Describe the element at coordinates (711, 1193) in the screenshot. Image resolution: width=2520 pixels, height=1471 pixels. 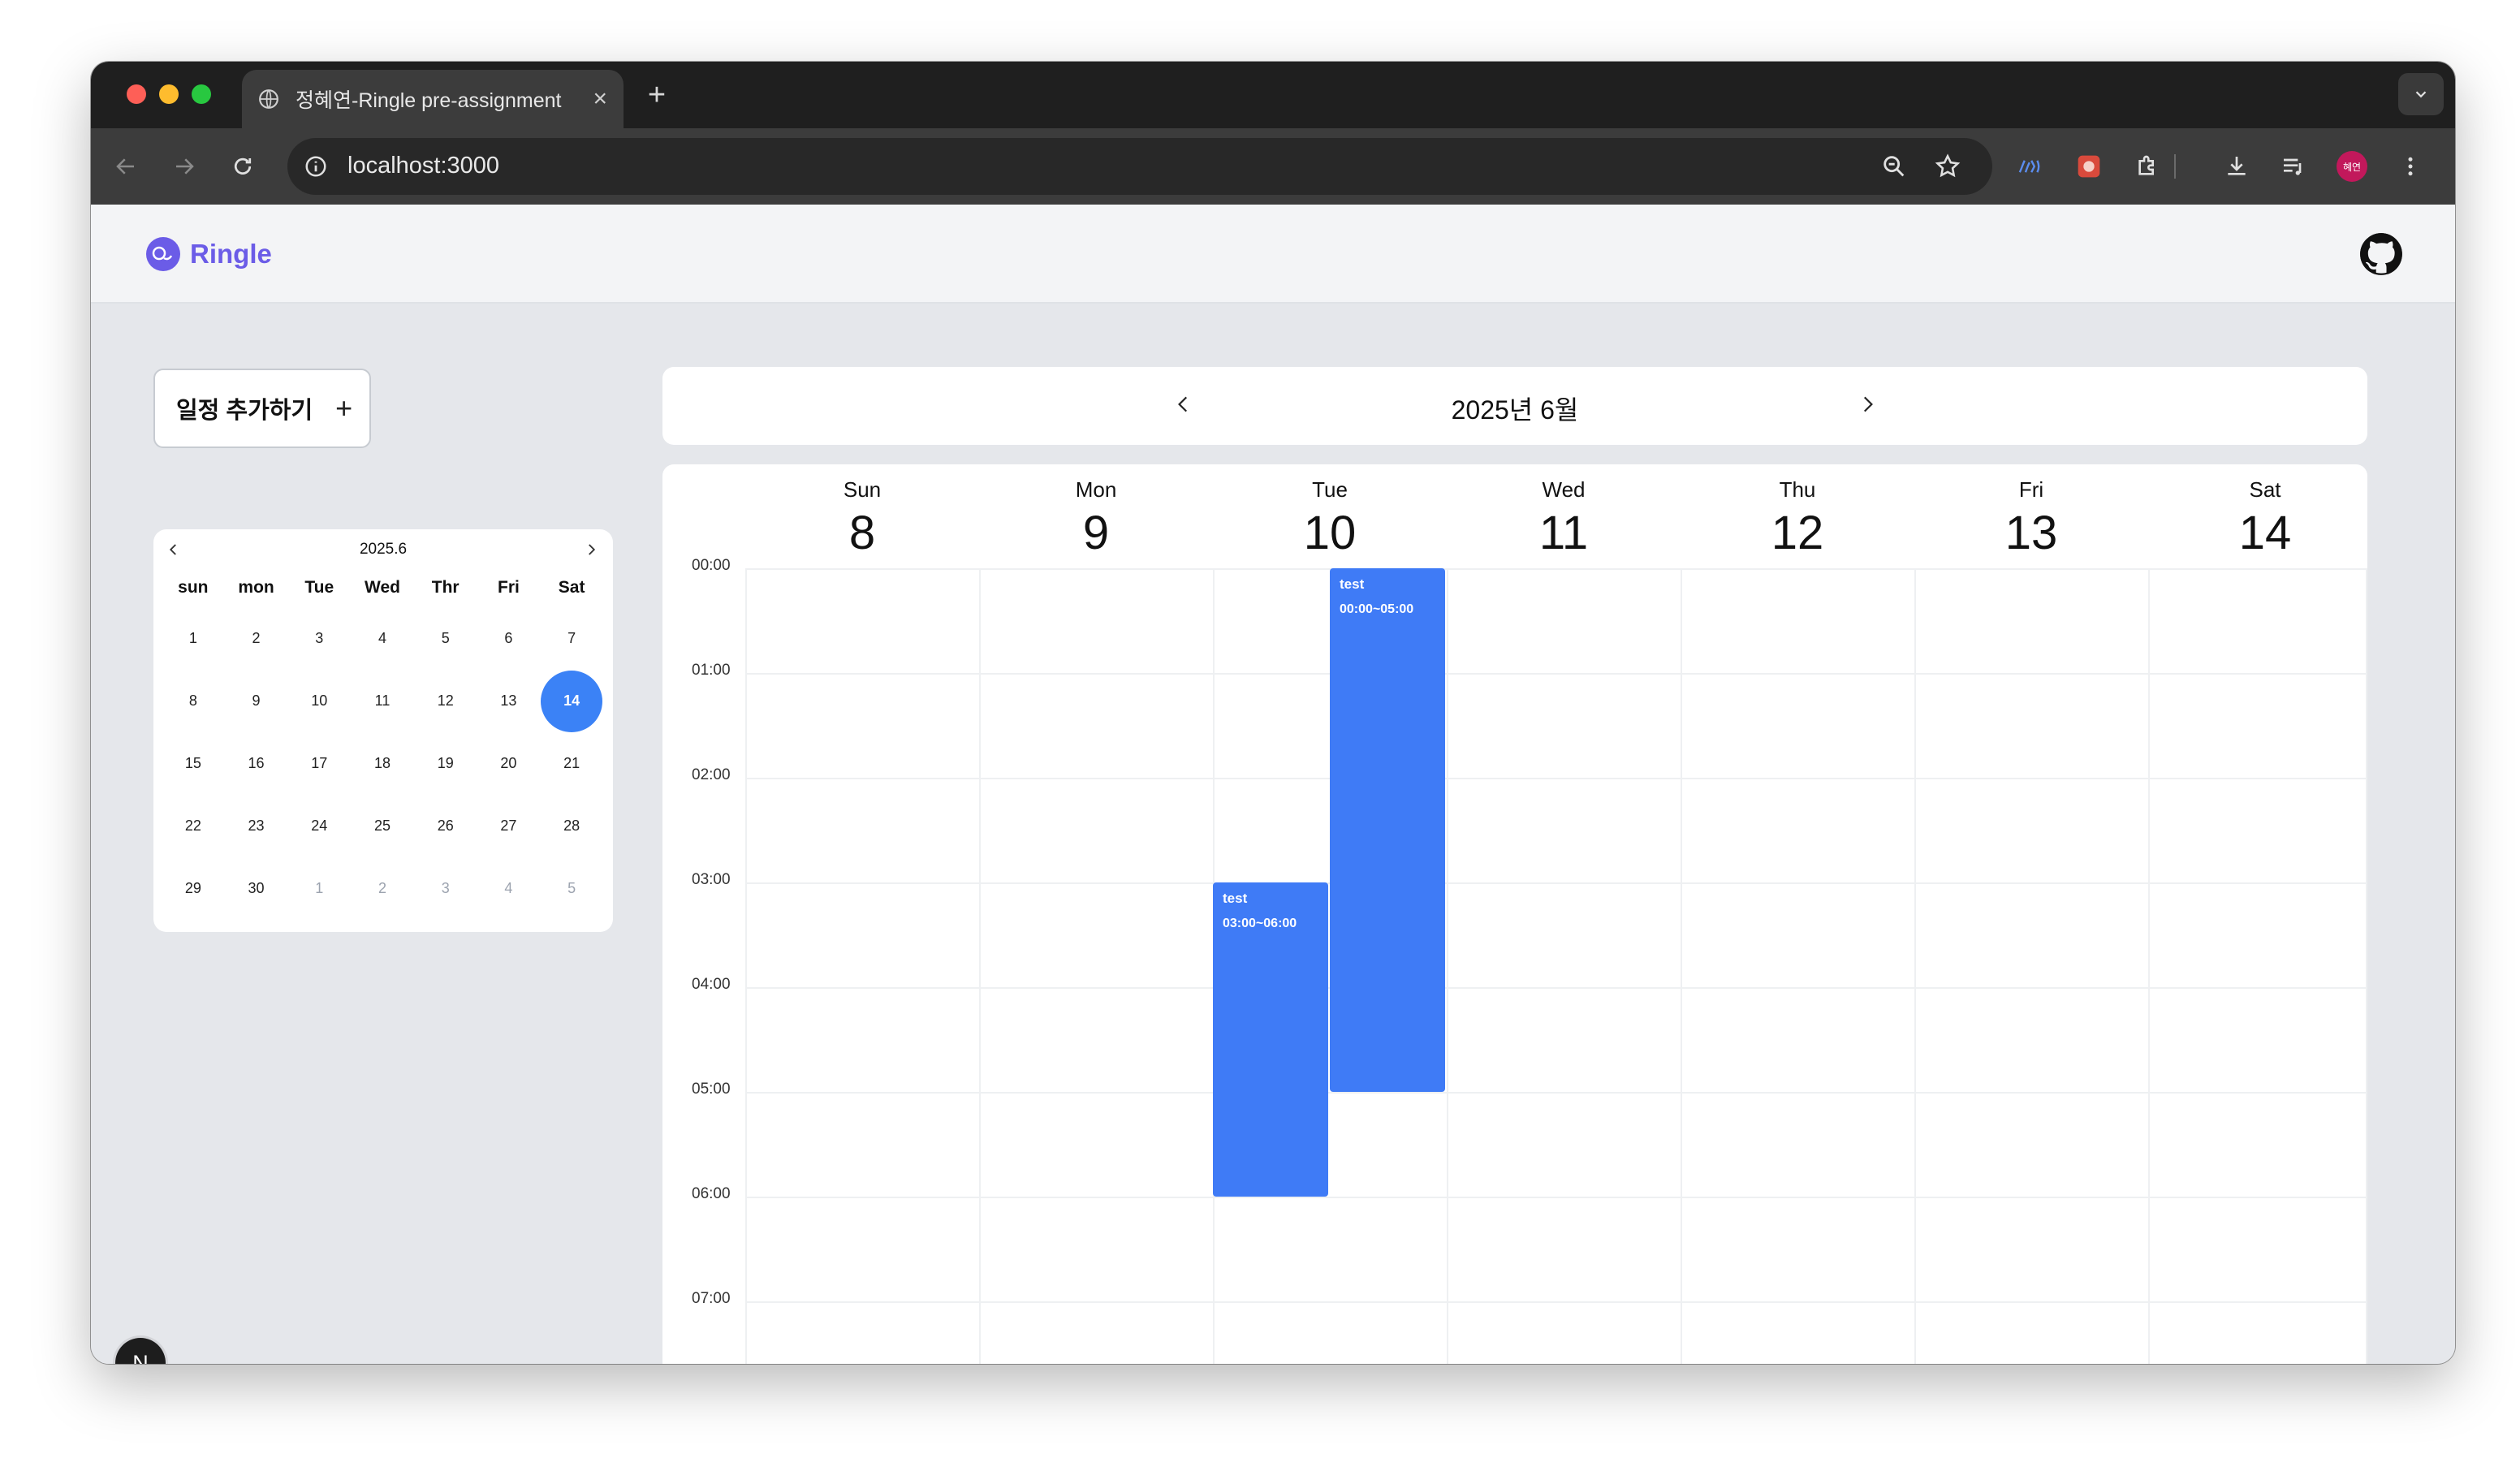
I see `hour-label: 06:00` at that location.